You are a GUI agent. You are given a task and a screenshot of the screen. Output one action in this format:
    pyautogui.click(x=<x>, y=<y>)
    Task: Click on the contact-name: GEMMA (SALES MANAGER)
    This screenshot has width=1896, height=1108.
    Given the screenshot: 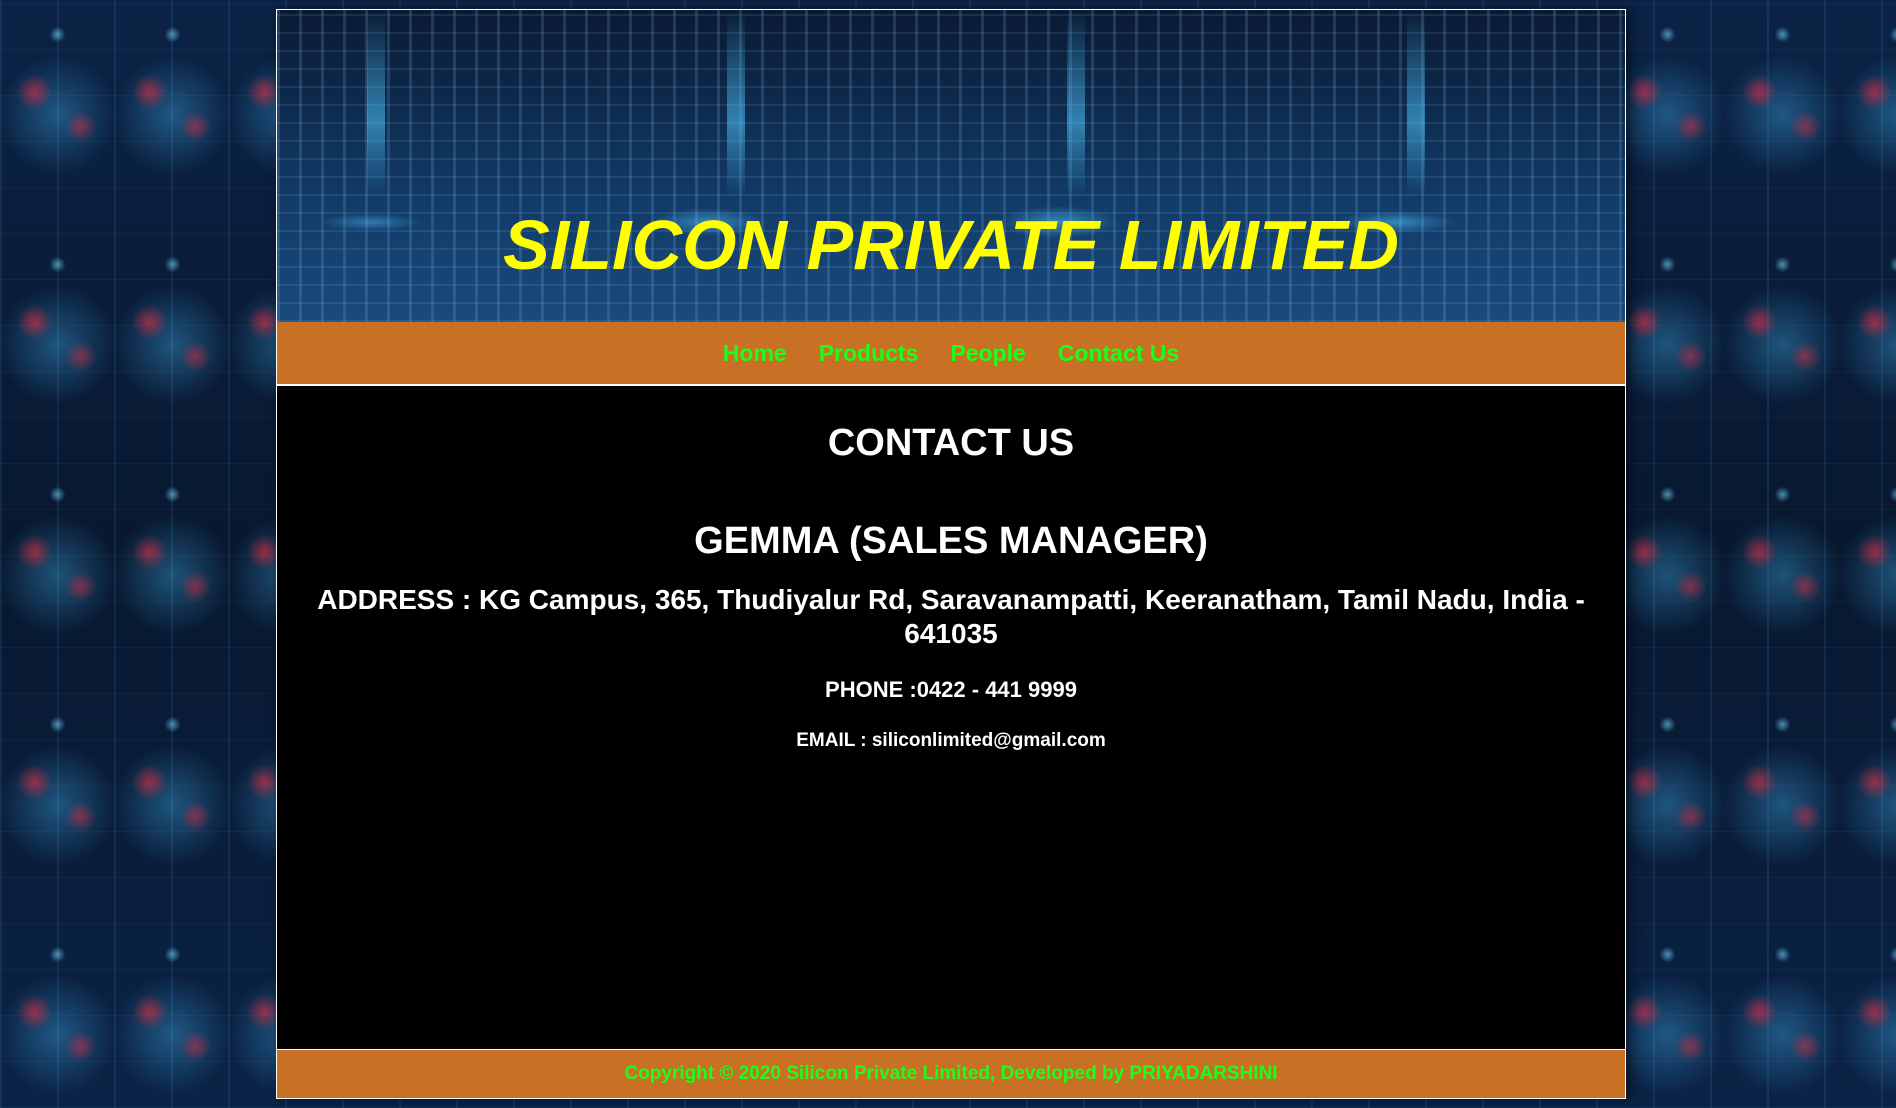 What is the action you would take?
    pyautogui.click(x=951, y=541)
    